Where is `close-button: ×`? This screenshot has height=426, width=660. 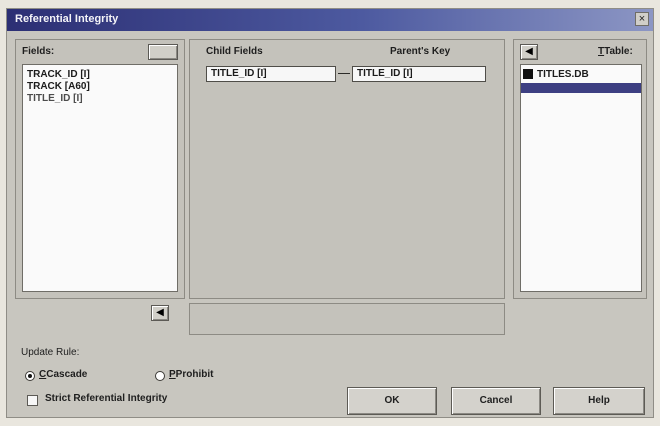 close-button: × is located at coordinates (642, 19).